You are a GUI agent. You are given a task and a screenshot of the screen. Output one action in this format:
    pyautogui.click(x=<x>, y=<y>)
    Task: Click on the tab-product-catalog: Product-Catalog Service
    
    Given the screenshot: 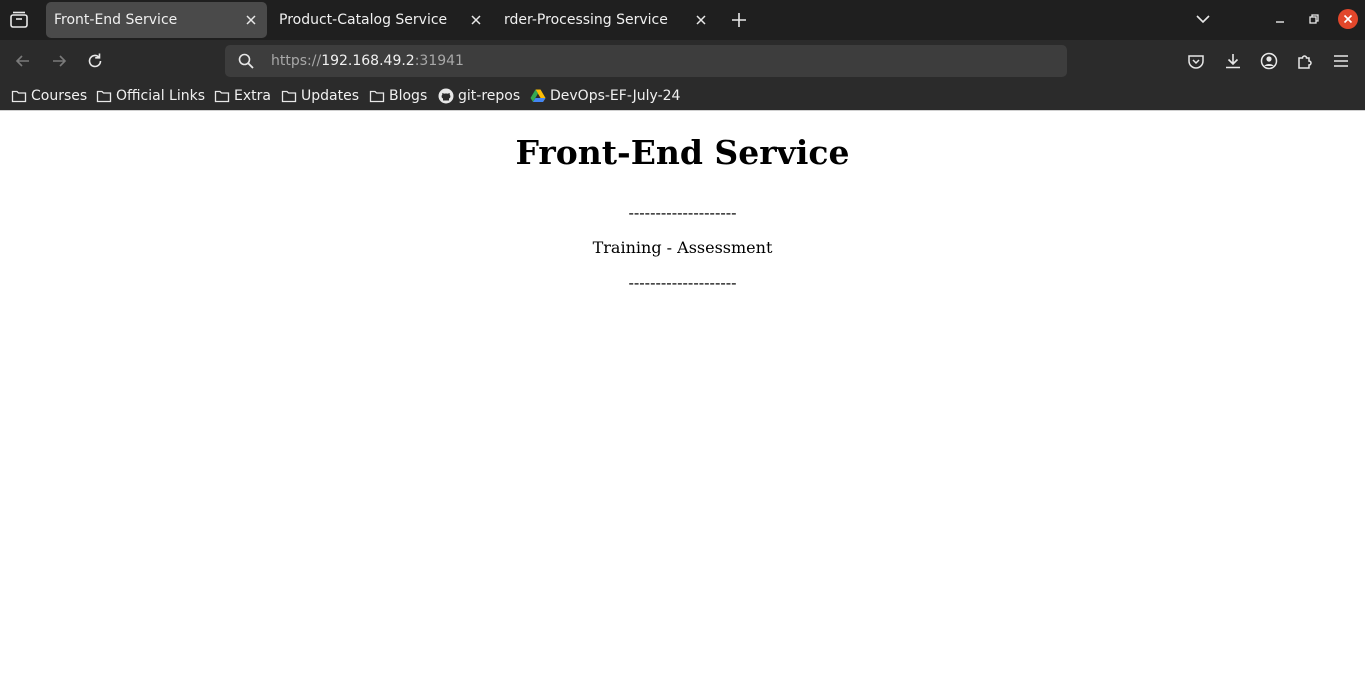 What is the action you would take?
    pyautogui.click(x=381, y=20)
    